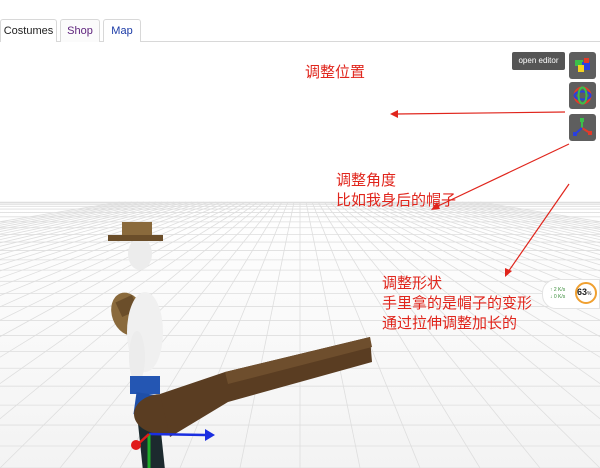 This screenshot has height=468, width=600. What do you see at coordinates (538, 61) in the screenshot?
I see `open-editor-button: open editor` at bounding box center [538, 61].